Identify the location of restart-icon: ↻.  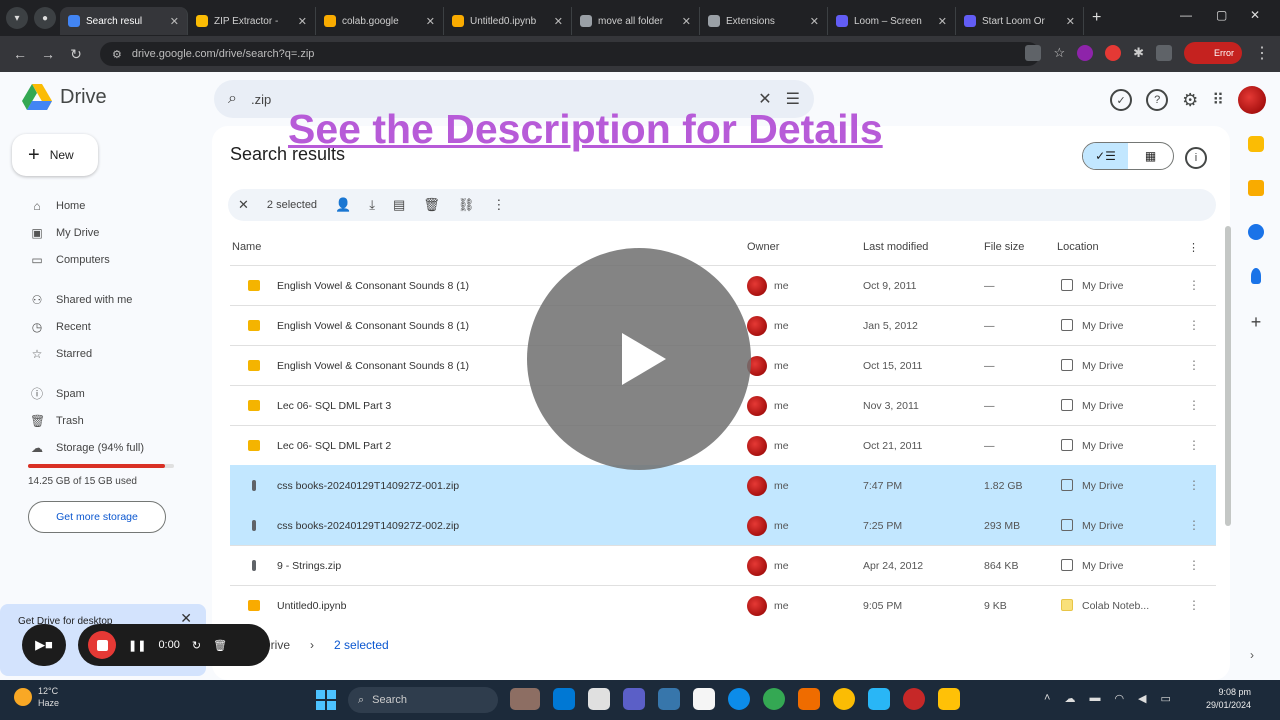
(196, 645).